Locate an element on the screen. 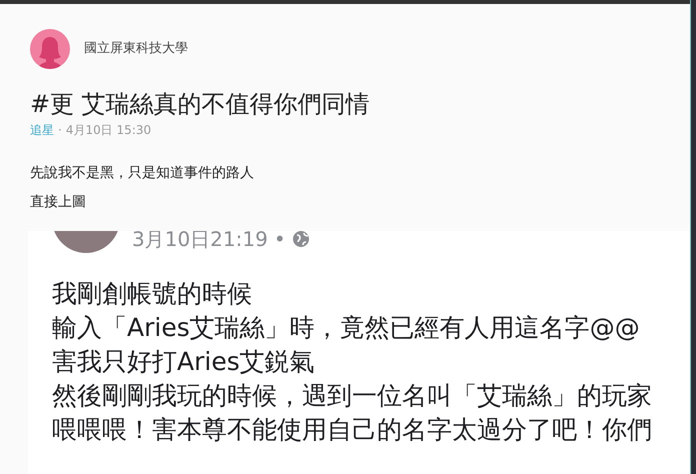 The width and height of the screenshot is (696, 474). post-time: 4月10日 15:30 is located at coordinates (109, 130).